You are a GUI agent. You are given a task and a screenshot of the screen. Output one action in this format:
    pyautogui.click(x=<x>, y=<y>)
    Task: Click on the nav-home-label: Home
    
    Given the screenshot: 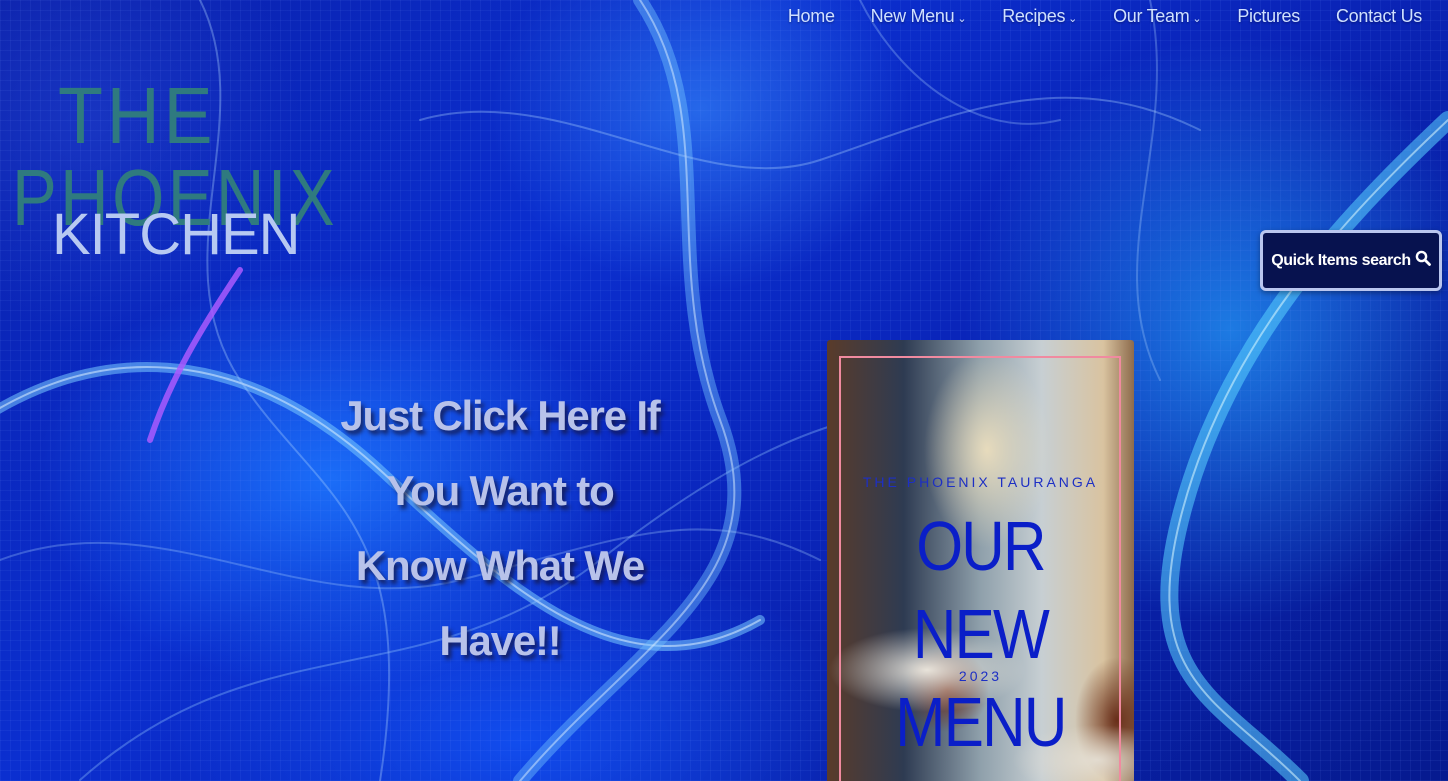 What is the action you would take?
    pyautogui.click(x=811, y=15)
    